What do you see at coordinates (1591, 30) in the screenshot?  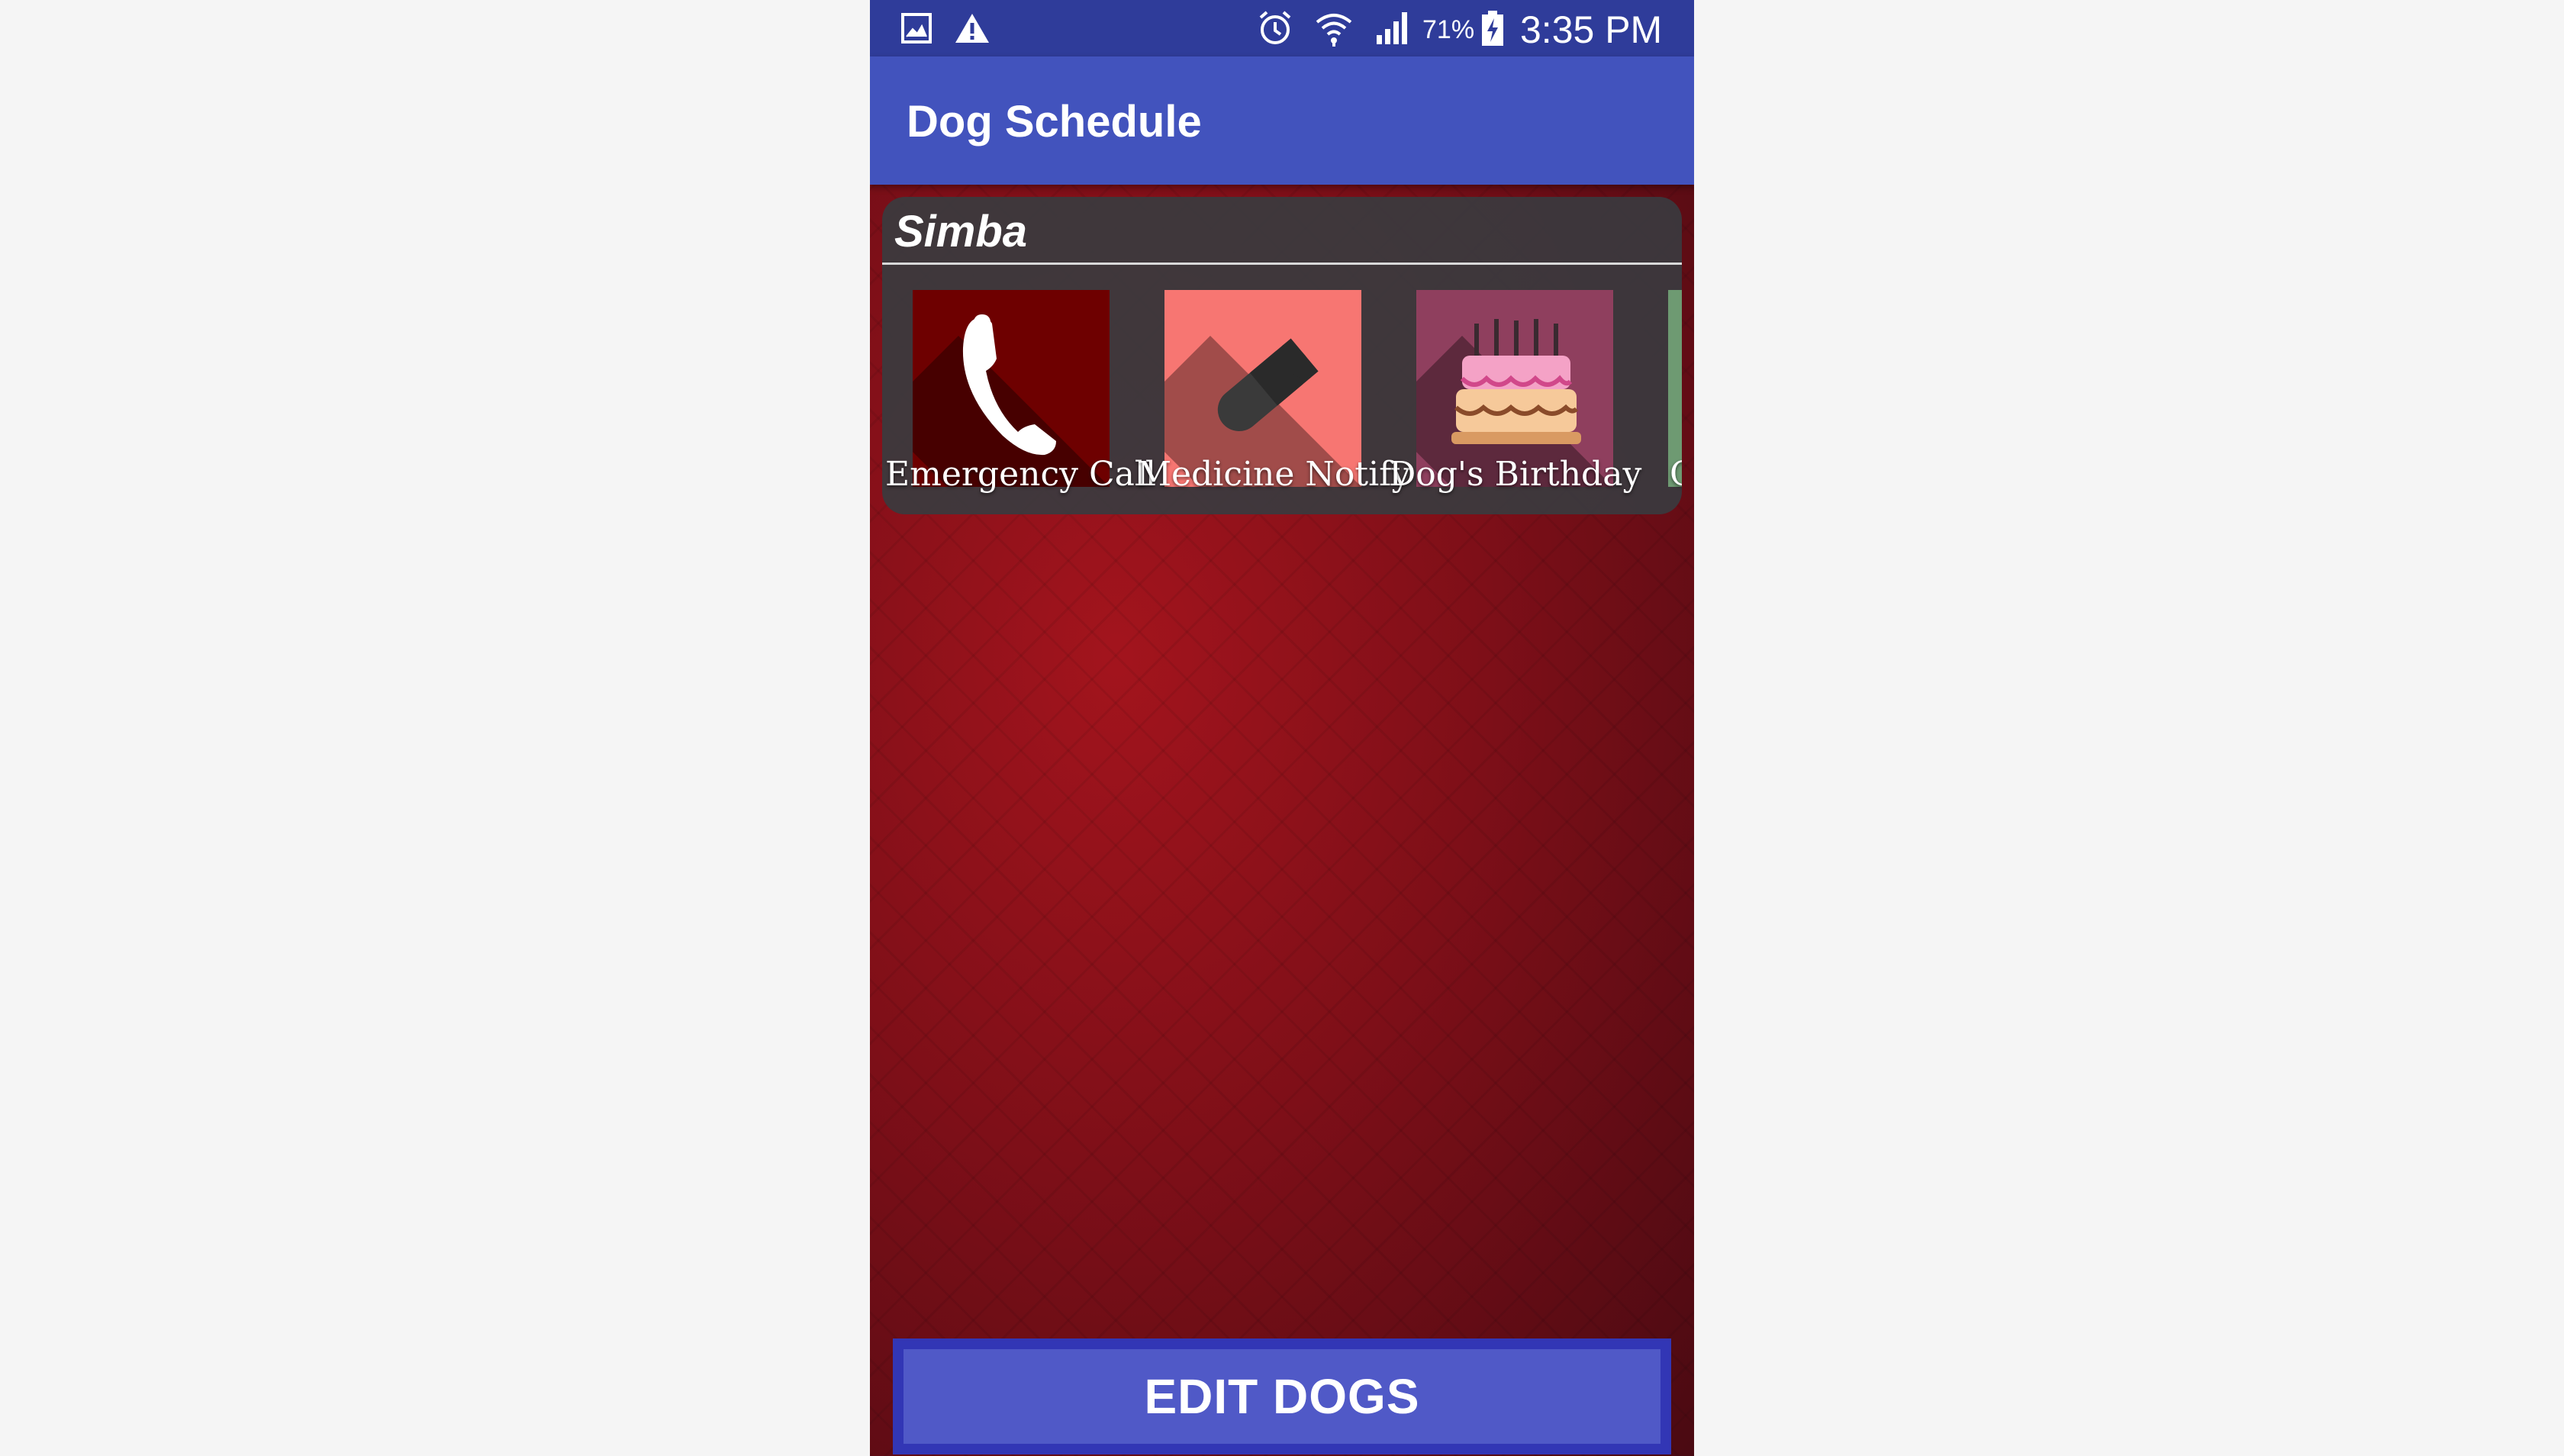 I see `clock: 3:35 PM` at bounding box center [1591, 30].